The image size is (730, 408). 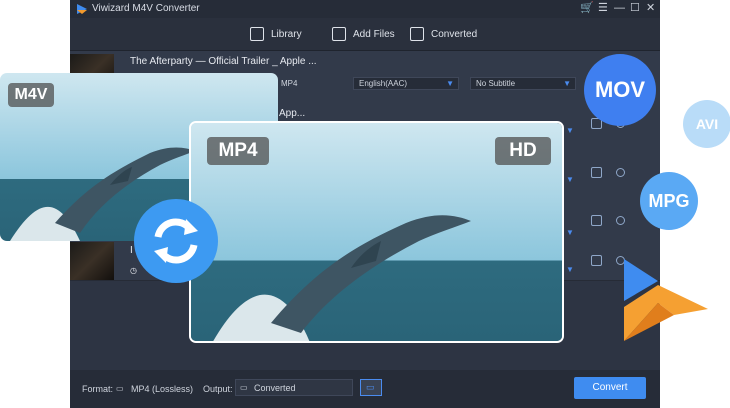 What do you see at coordinates (666, 300) in the screenshot?
I see `viwizard-logo-icon` at bounding box center [666, 300].